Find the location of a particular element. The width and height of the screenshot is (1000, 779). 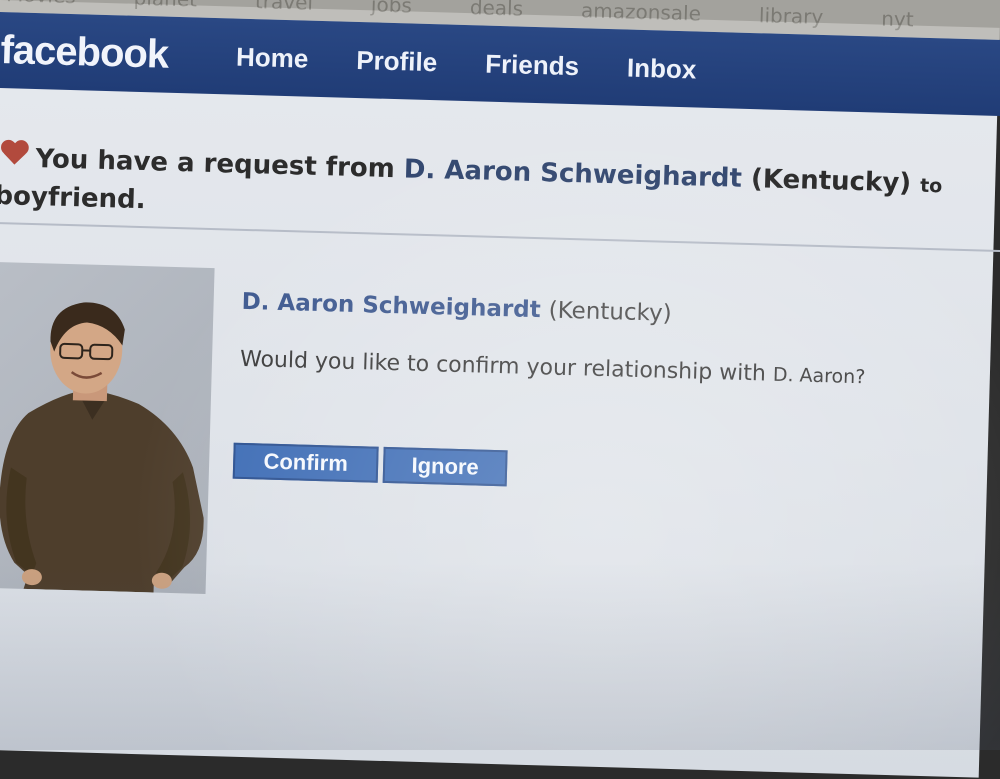

profile-location: (Kentucky) is located at coordinates (610, 311).